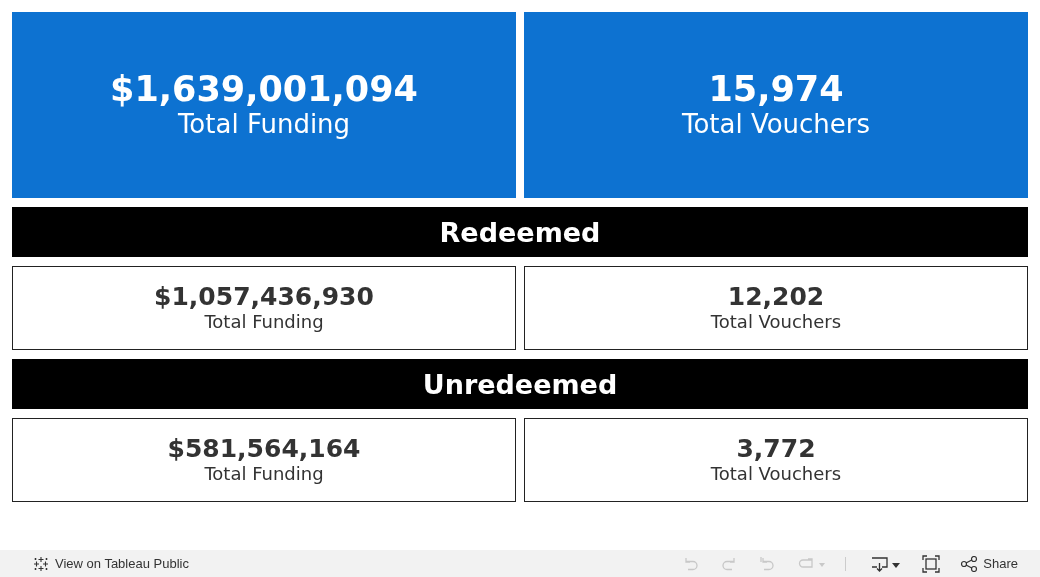 This screenshot has height=577, width=1040. What do you see at coordinates (931, 563) in the screenshot?
I see `fullscreen-icon` at bounding box center [931, 563].